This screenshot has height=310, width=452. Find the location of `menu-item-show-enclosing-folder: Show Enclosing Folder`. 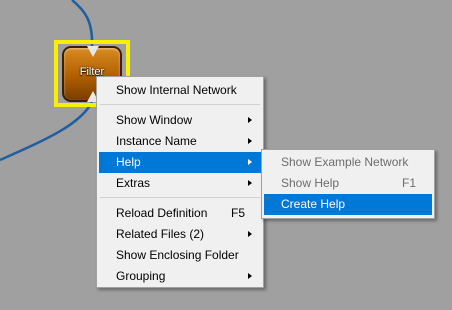

menu-item-show-enclosing-folder: Show Enclosing Folder is located at coordinates (180, 255).